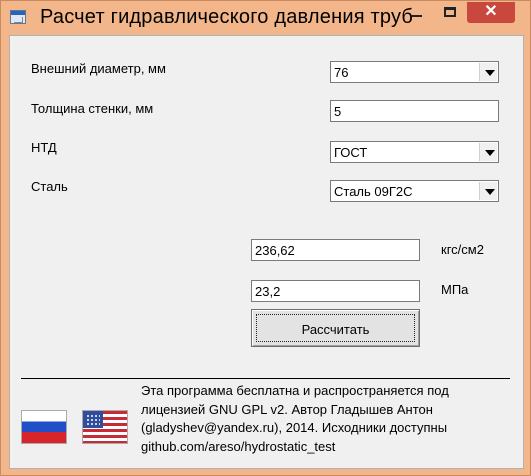  I want to click on wall-thickness-input: 5, so click(414, 111).